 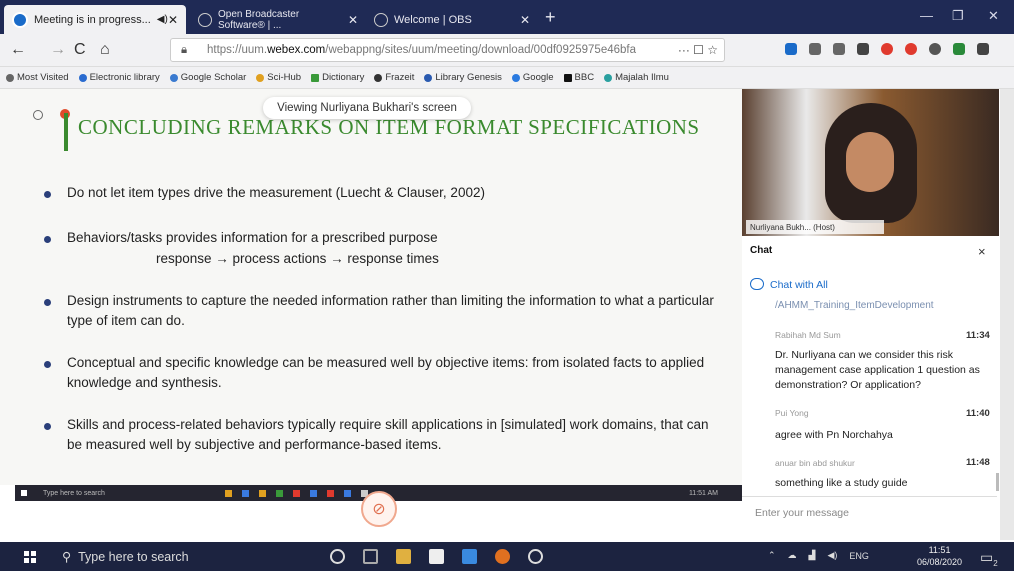 I want to click on adblock-icon, so click(x=887, y=49).